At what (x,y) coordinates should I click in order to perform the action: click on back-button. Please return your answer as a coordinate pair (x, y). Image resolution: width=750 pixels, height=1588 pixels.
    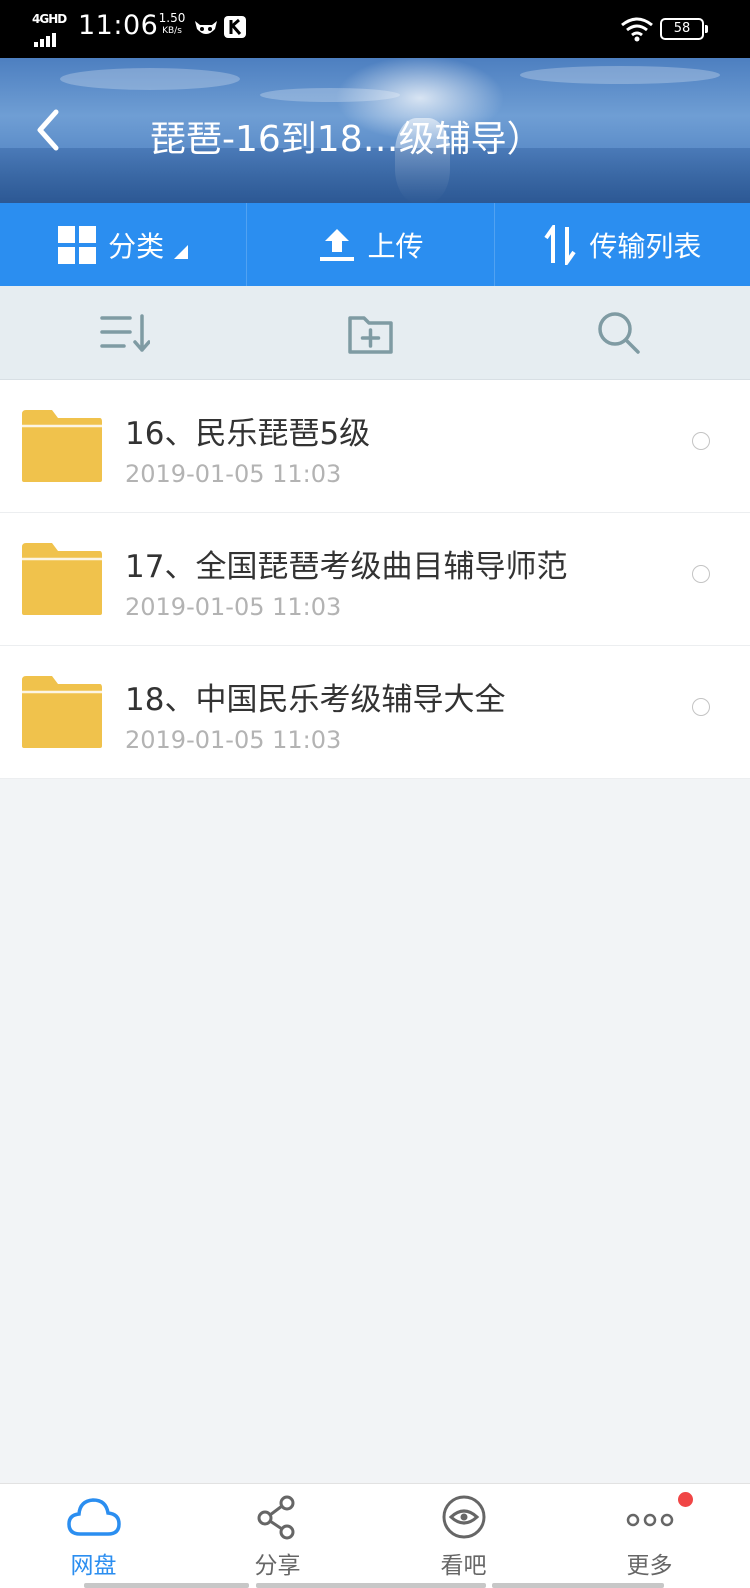
    Looking at the image, I should click on (49, 130).